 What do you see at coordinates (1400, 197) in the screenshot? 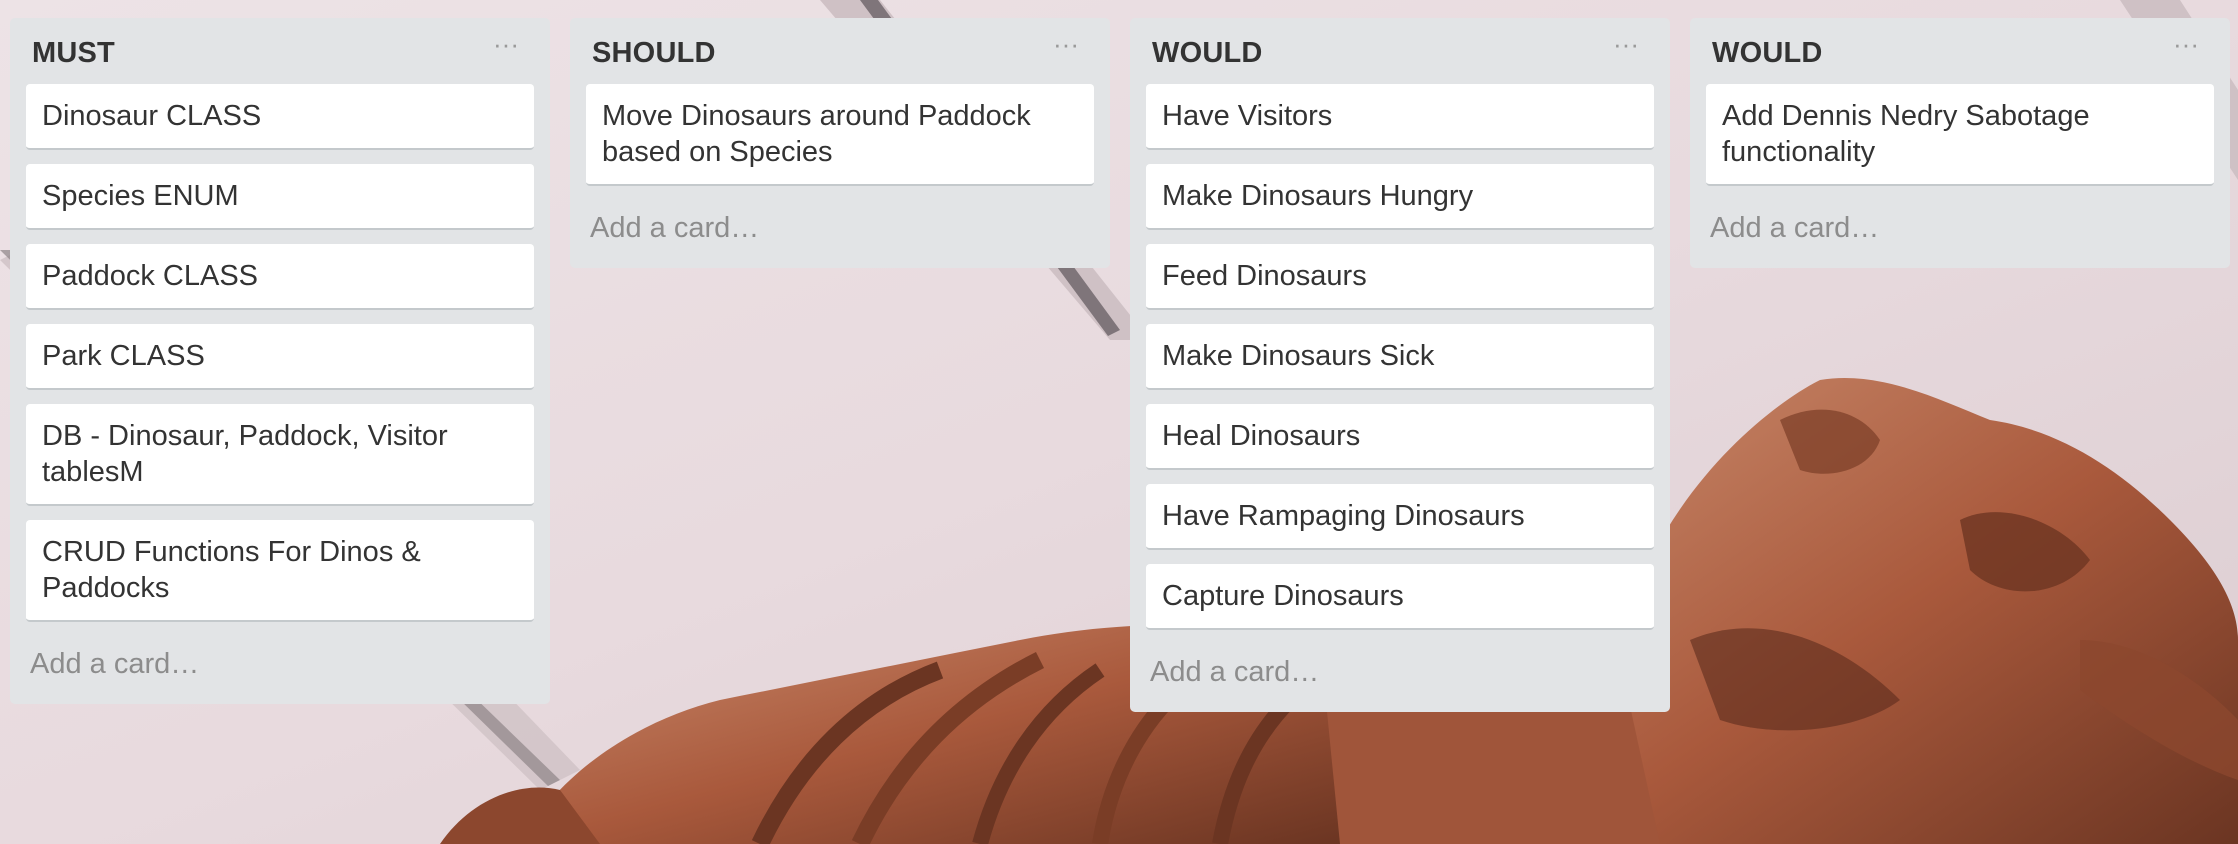
I see `card: Make Dinosaurs Hungry` at bounding box center [1400, 197].